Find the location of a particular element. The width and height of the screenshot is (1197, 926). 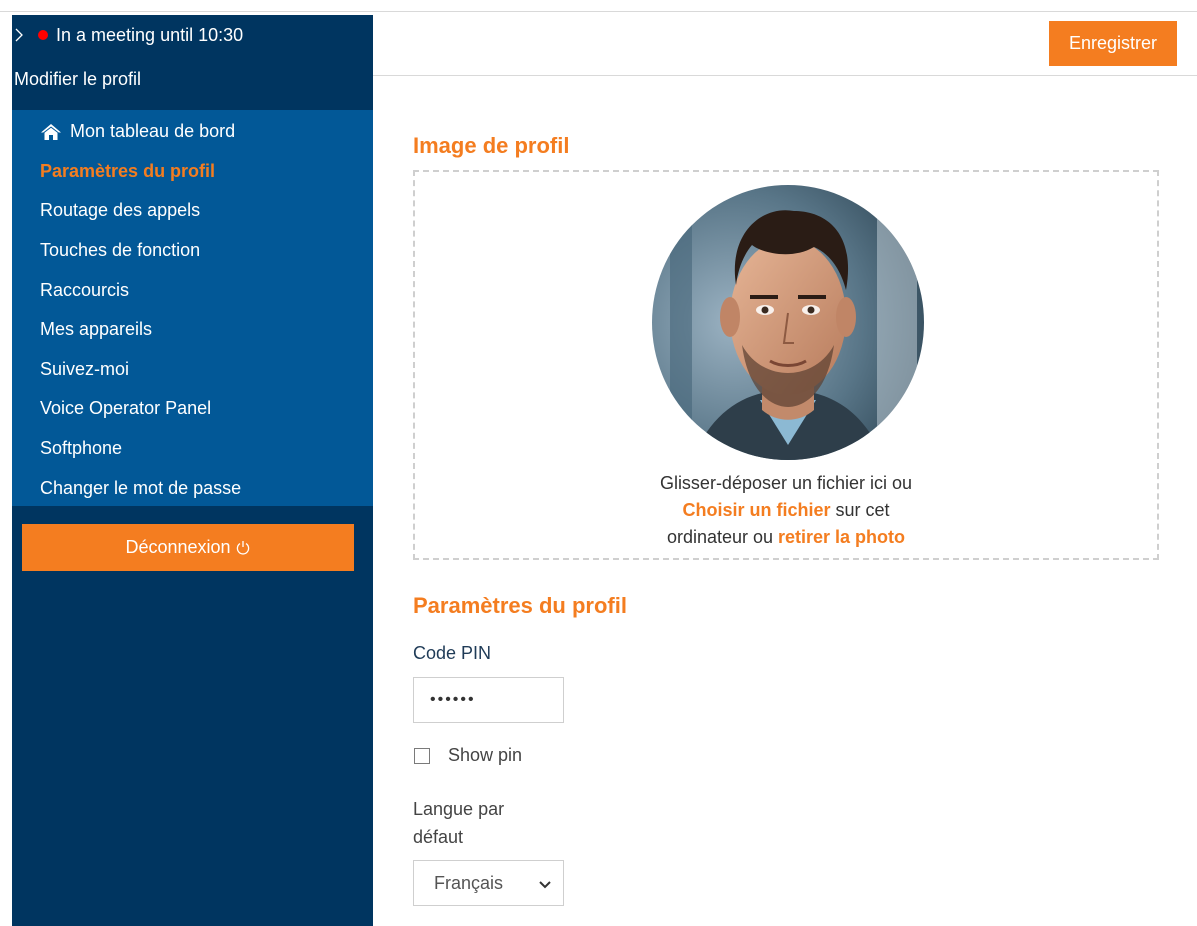

sidebar-item-function-keys: Touches de fonction is located at coordinates (192, 251).